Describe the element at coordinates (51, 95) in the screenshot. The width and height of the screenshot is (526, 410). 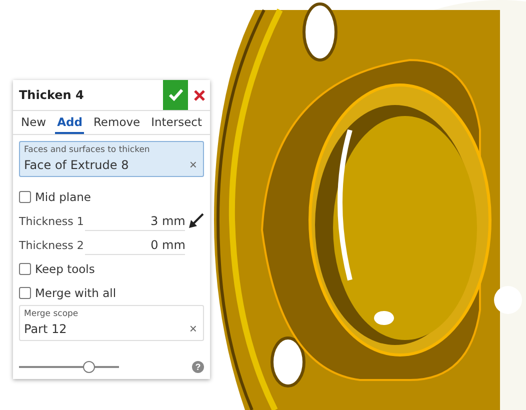
I see `dialog-title: Thicken 4` at that location.